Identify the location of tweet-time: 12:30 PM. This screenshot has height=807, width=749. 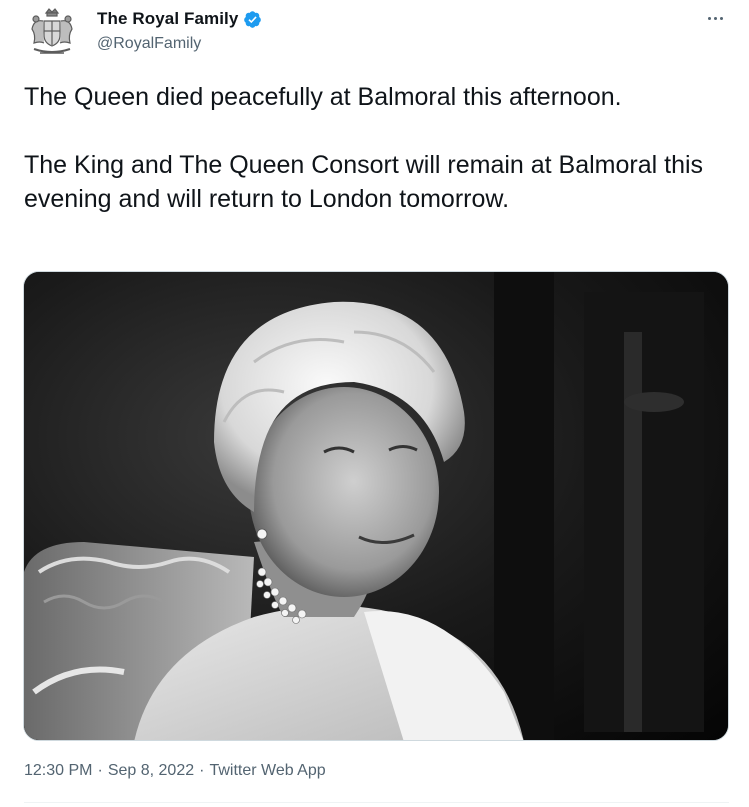
(58, 771).